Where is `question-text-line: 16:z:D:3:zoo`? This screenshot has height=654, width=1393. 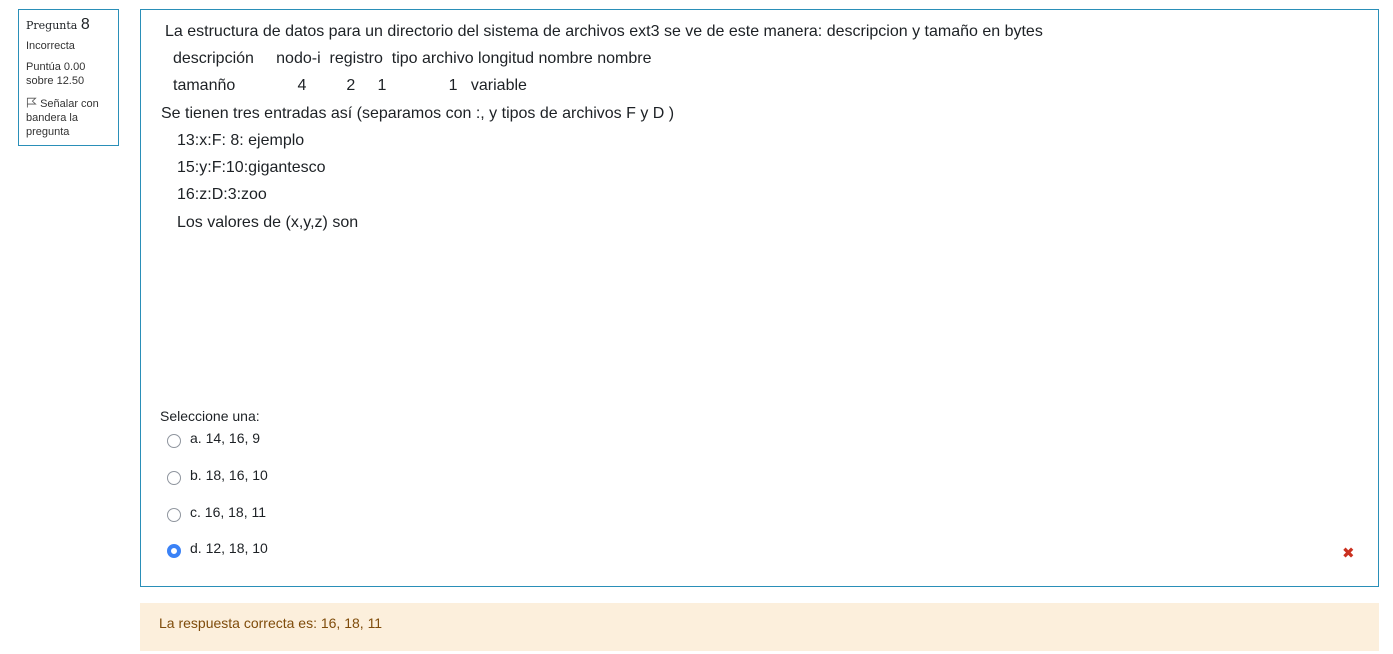 question-text-line: 16:z:D:3:zoo is located at coordinates (222, 194).